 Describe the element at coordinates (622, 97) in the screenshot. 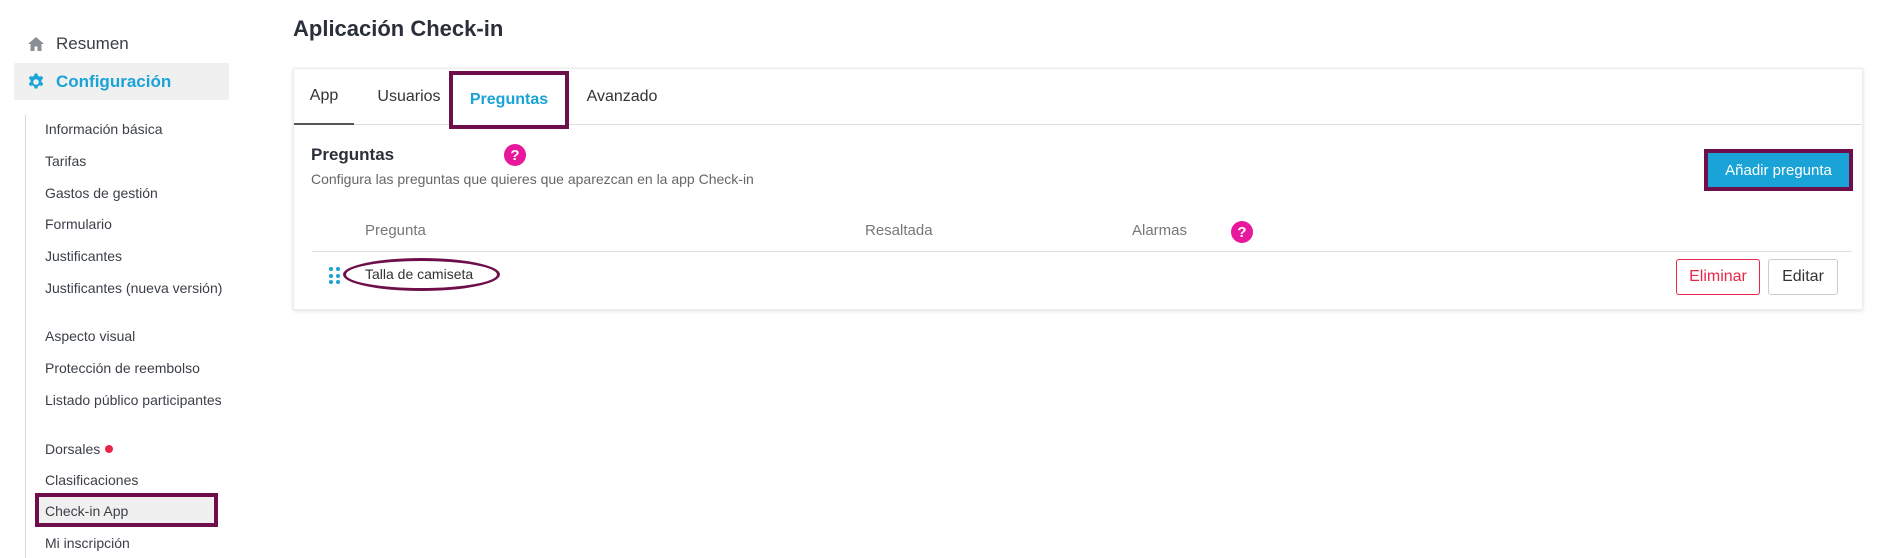

I see `tab-avanzado: Avanzado` at that location.